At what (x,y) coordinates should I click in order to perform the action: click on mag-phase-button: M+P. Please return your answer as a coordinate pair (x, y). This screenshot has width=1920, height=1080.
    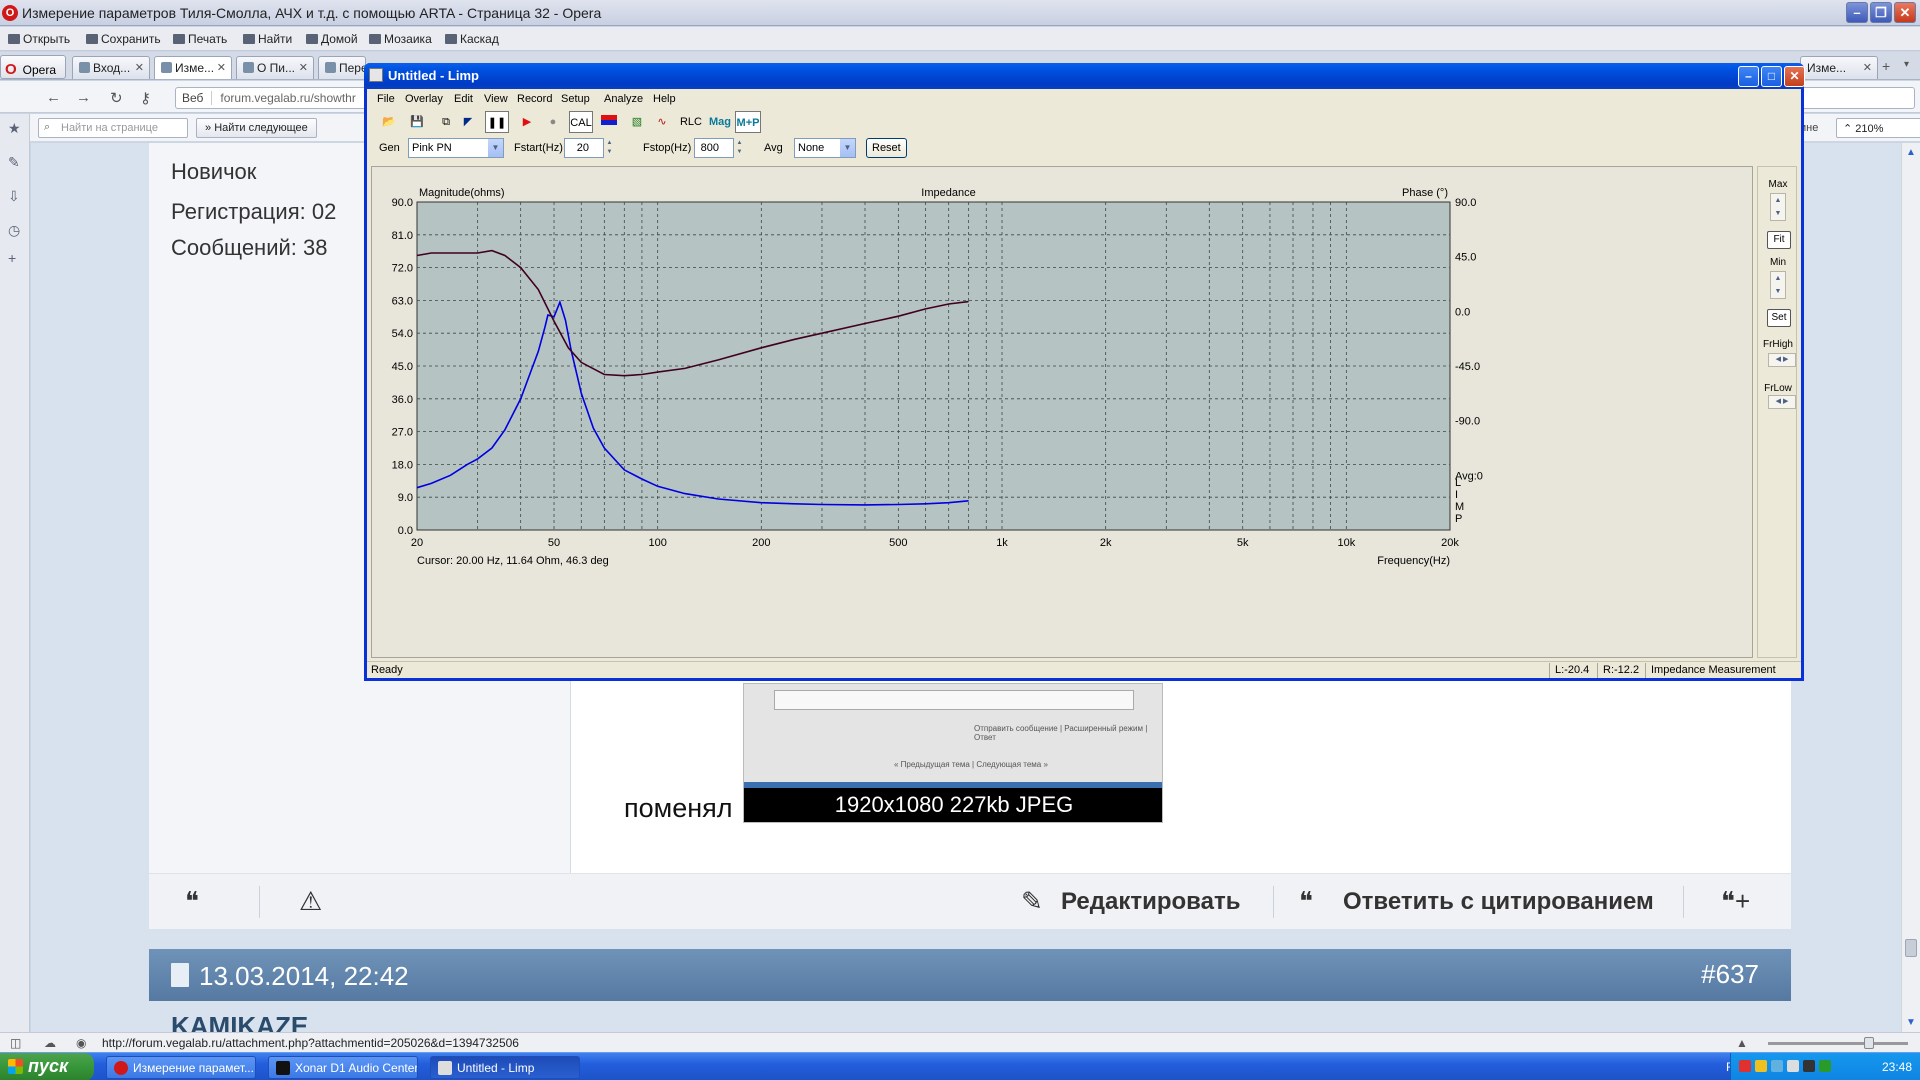
    Looking at the image, I should click on (748, 122).